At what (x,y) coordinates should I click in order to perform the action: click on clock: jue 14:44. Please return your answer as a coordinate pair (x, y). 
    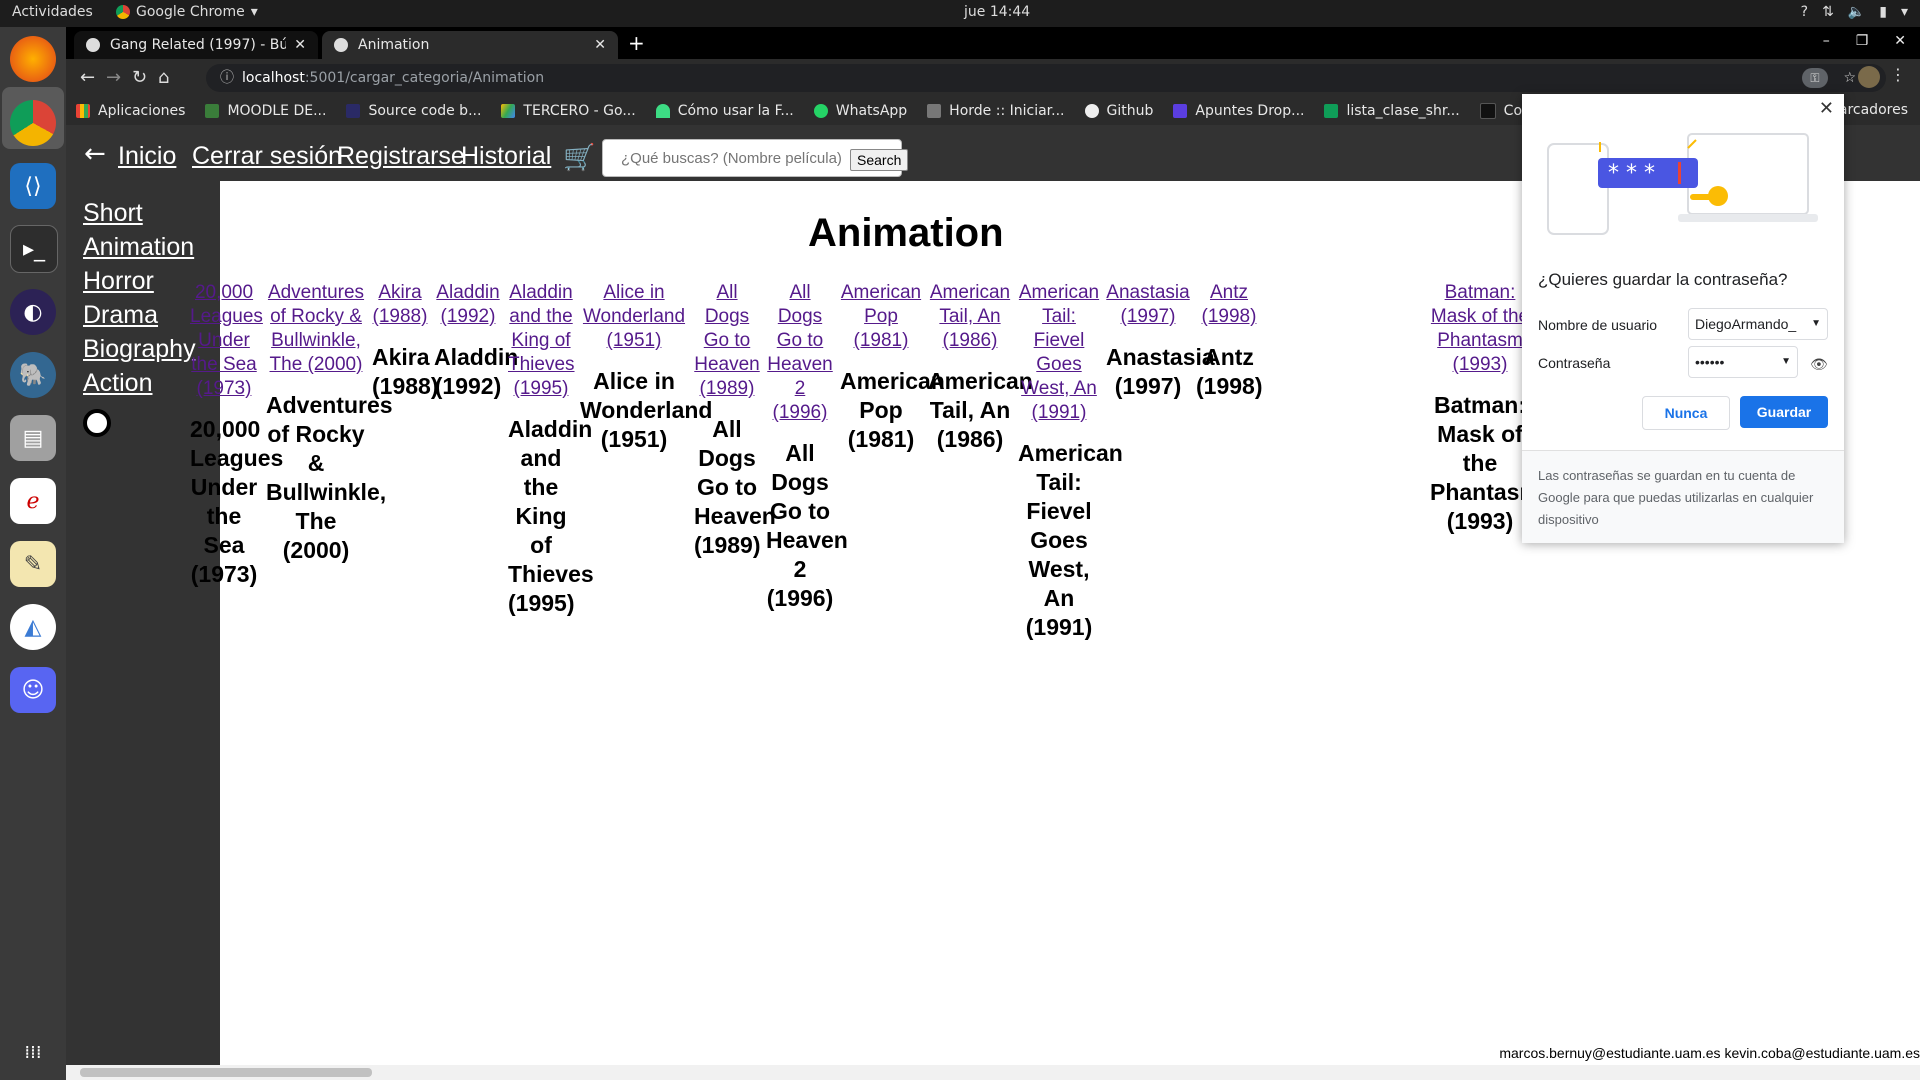
    Looking at the image, I should click on (997, 12).